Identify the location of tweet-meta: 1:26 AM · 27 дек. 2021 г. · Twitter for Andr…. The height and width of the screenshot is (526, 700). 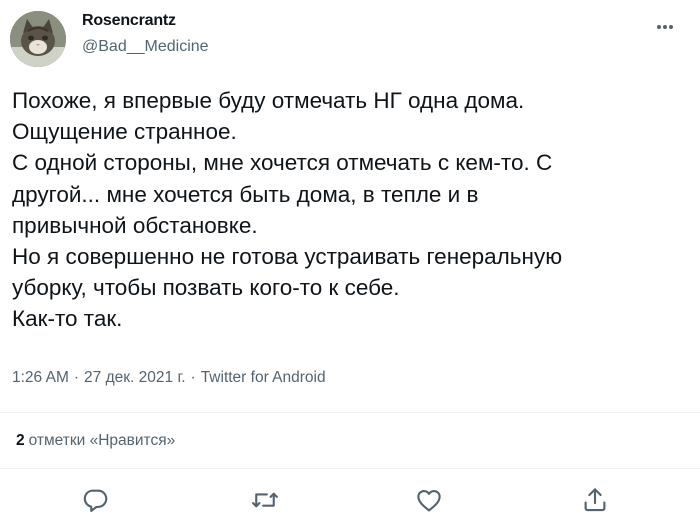
(169, 378).